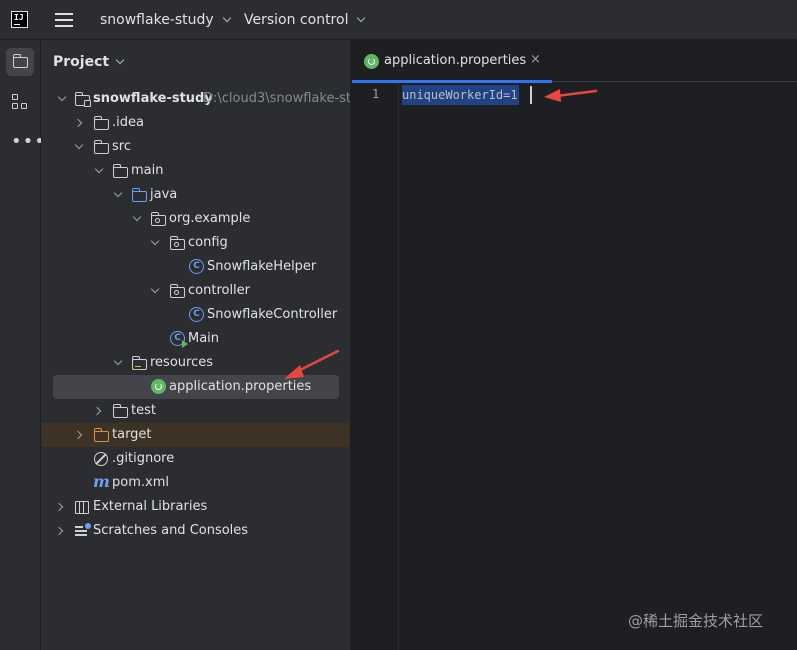  What do you see at coordinates (460, 95) in the screenshot?
I see `code-line-selected: uniqueWorkerId=1` at bounding box center [460, 95].